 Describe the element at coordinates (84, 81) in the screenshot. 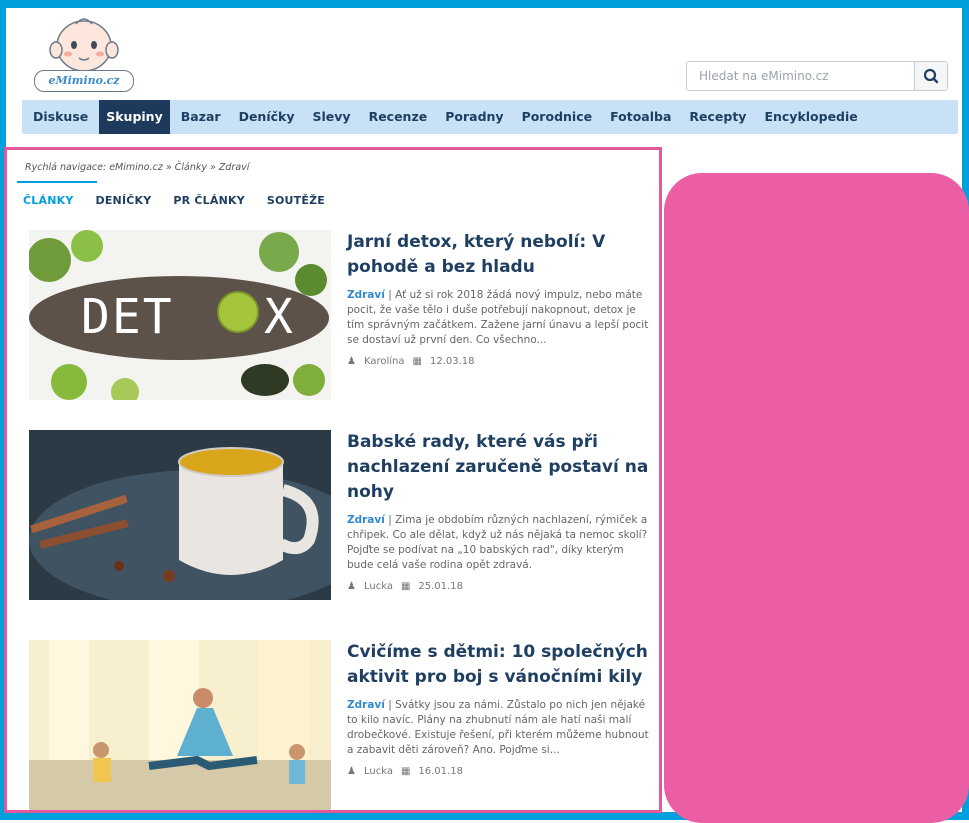

I see `logo-text: eMimino.cz` at that location.